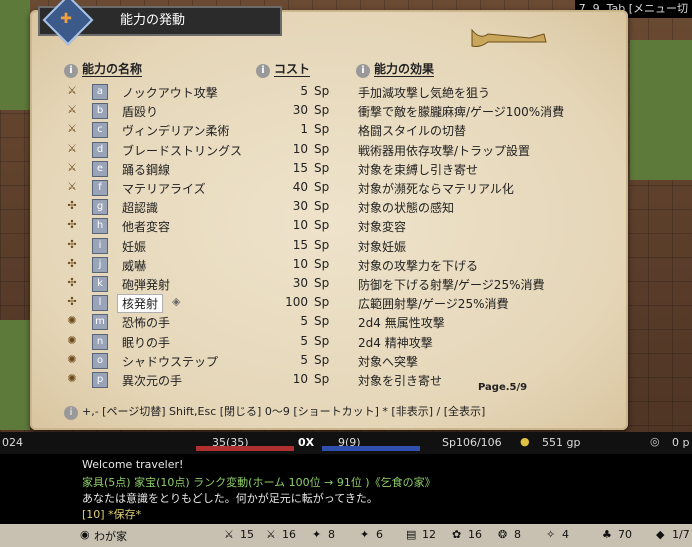  Describe the element at coordinates (71, 413) in the screenshot. I see `hint-icon: i` at that location.